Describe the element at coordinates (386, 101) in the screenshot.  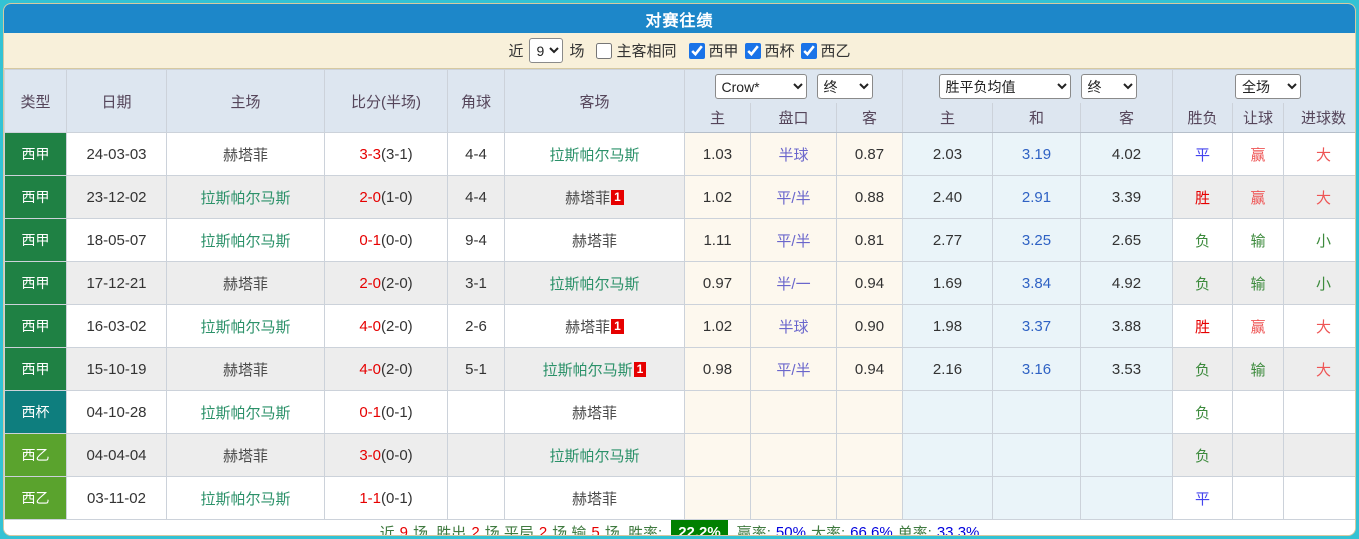
I see `col-header-score: 比分(半场)` at that location.